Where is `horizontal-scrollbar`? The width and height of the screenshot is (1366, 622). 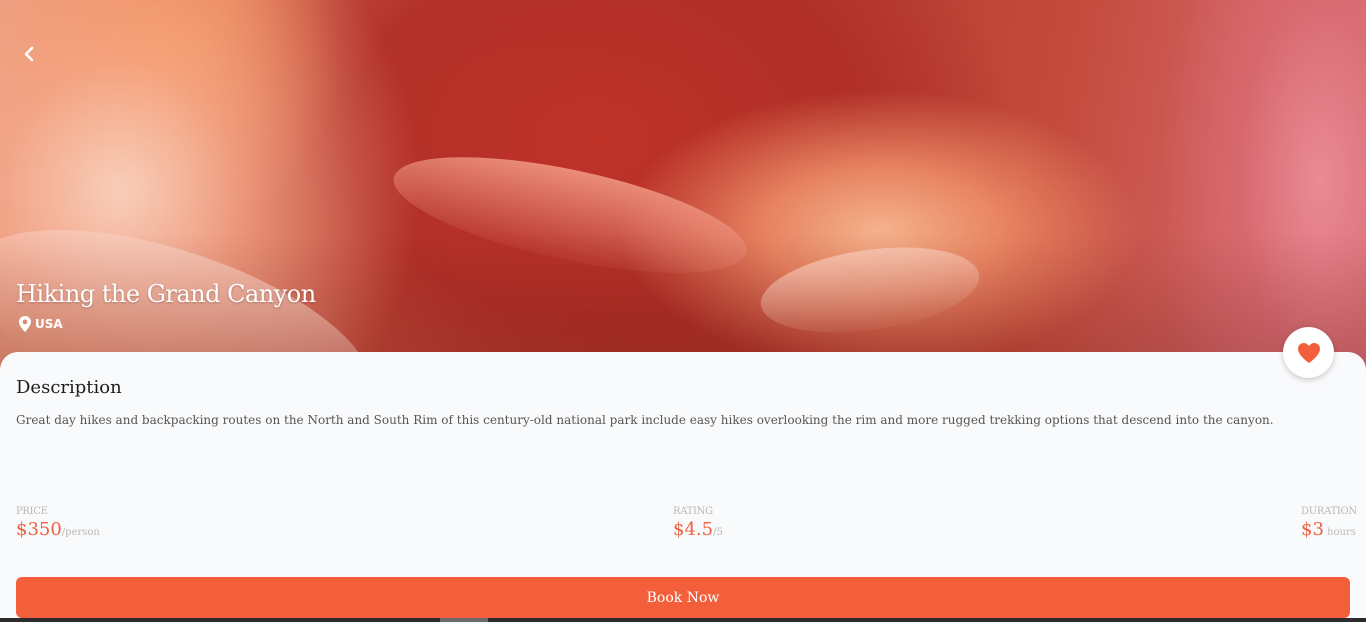 horizontal-scrollbar is located at coordinates (683, 620).